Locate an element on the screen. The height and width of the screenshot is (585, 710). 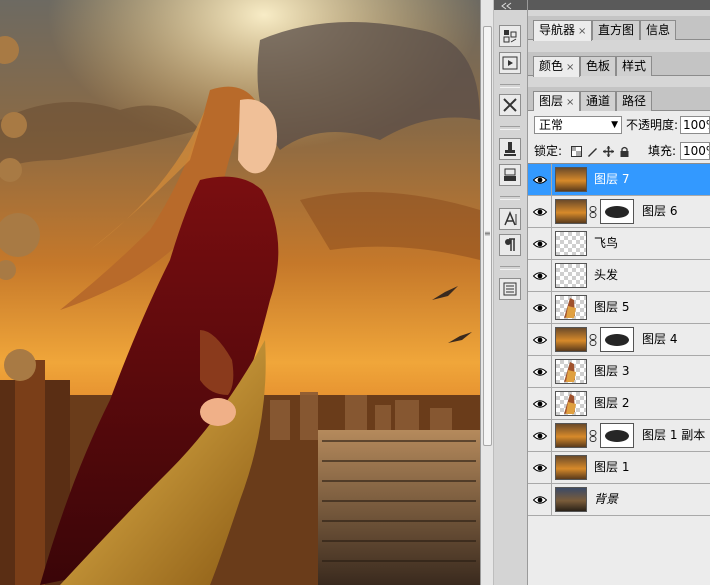
tab-info: 信息 is located at coordinates (658, 30).